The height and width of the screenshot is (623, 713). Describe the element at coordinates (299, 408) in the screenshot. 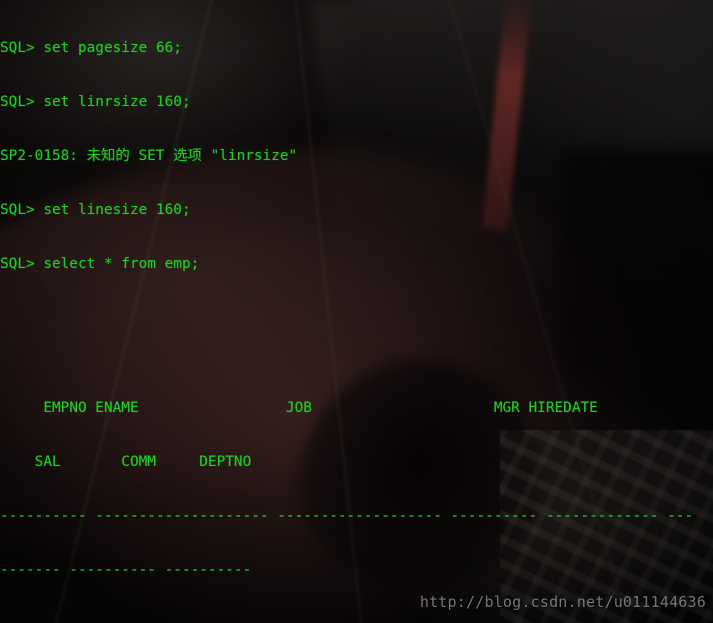

I see `result-header-row-1: EMPNO ENAME JOB MGR HIREDATE` at that location.